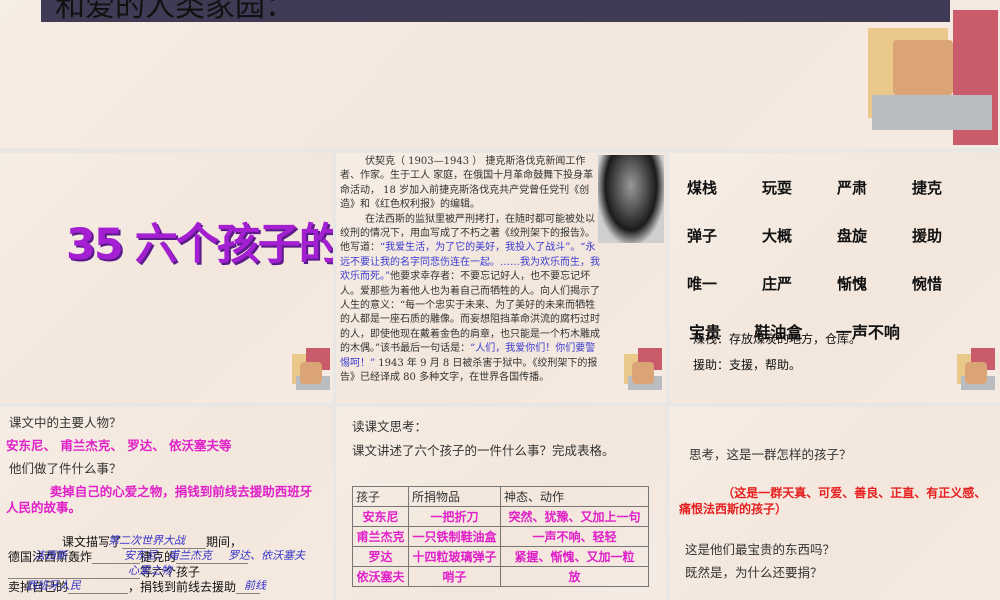  What do you see at coordinates (483, 450) in the screenshot?
I see `question: 课文讲述了六个孩子的一件什么事？完成表格。` at bounding box center [483, 450].